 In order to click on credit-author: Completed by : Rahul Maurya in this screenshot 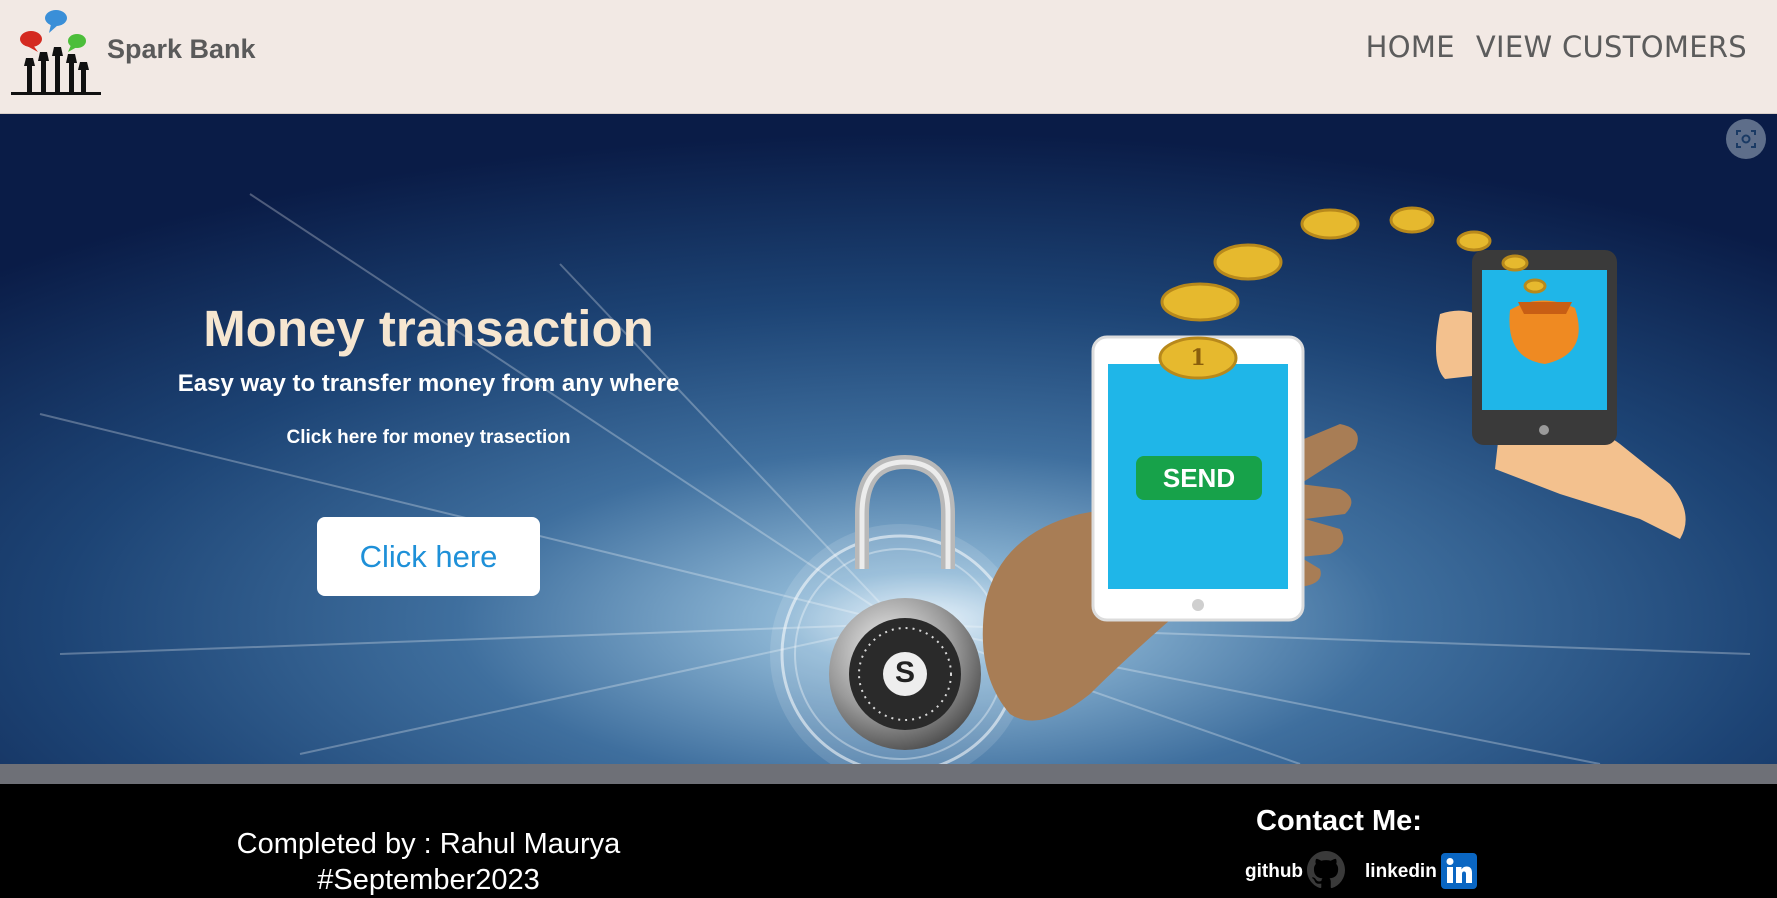, I will do `click(428, 844)`.